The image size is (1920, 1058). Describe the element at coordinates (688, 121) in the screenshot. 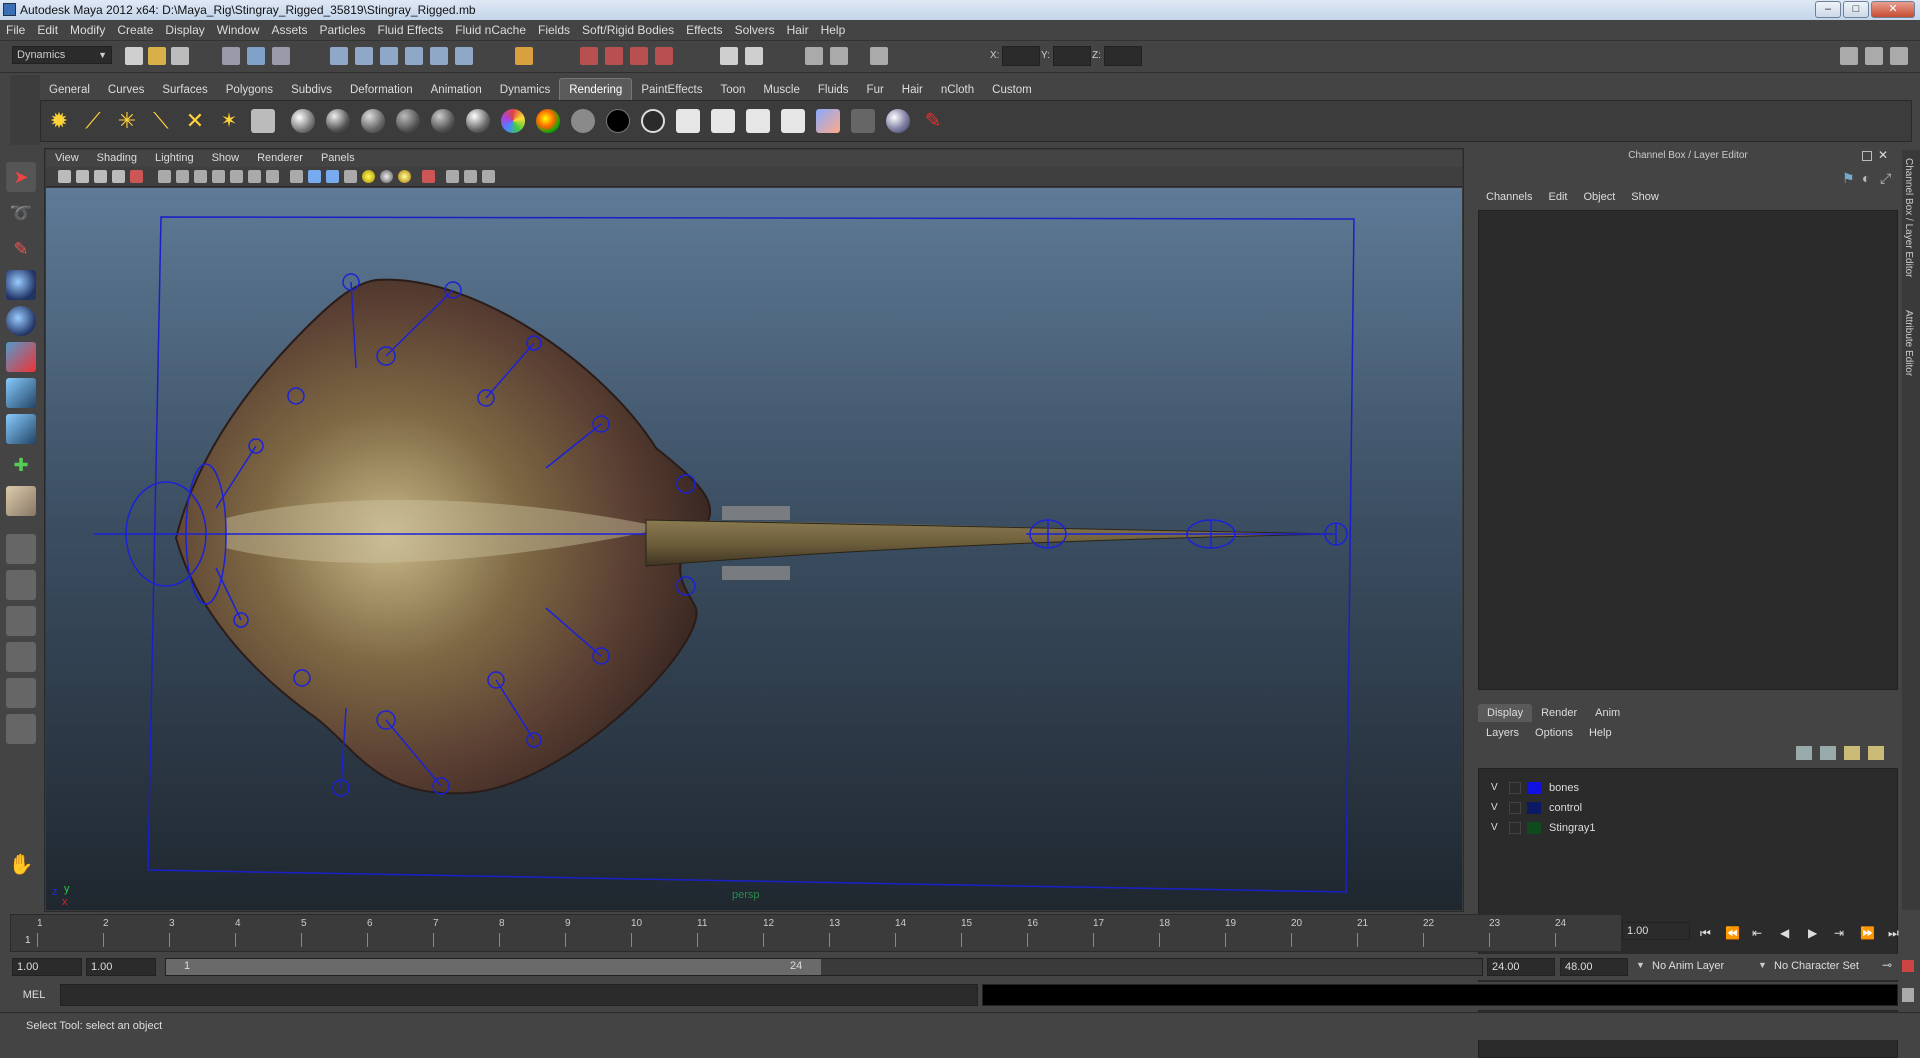

I see `render-icon` at that location.